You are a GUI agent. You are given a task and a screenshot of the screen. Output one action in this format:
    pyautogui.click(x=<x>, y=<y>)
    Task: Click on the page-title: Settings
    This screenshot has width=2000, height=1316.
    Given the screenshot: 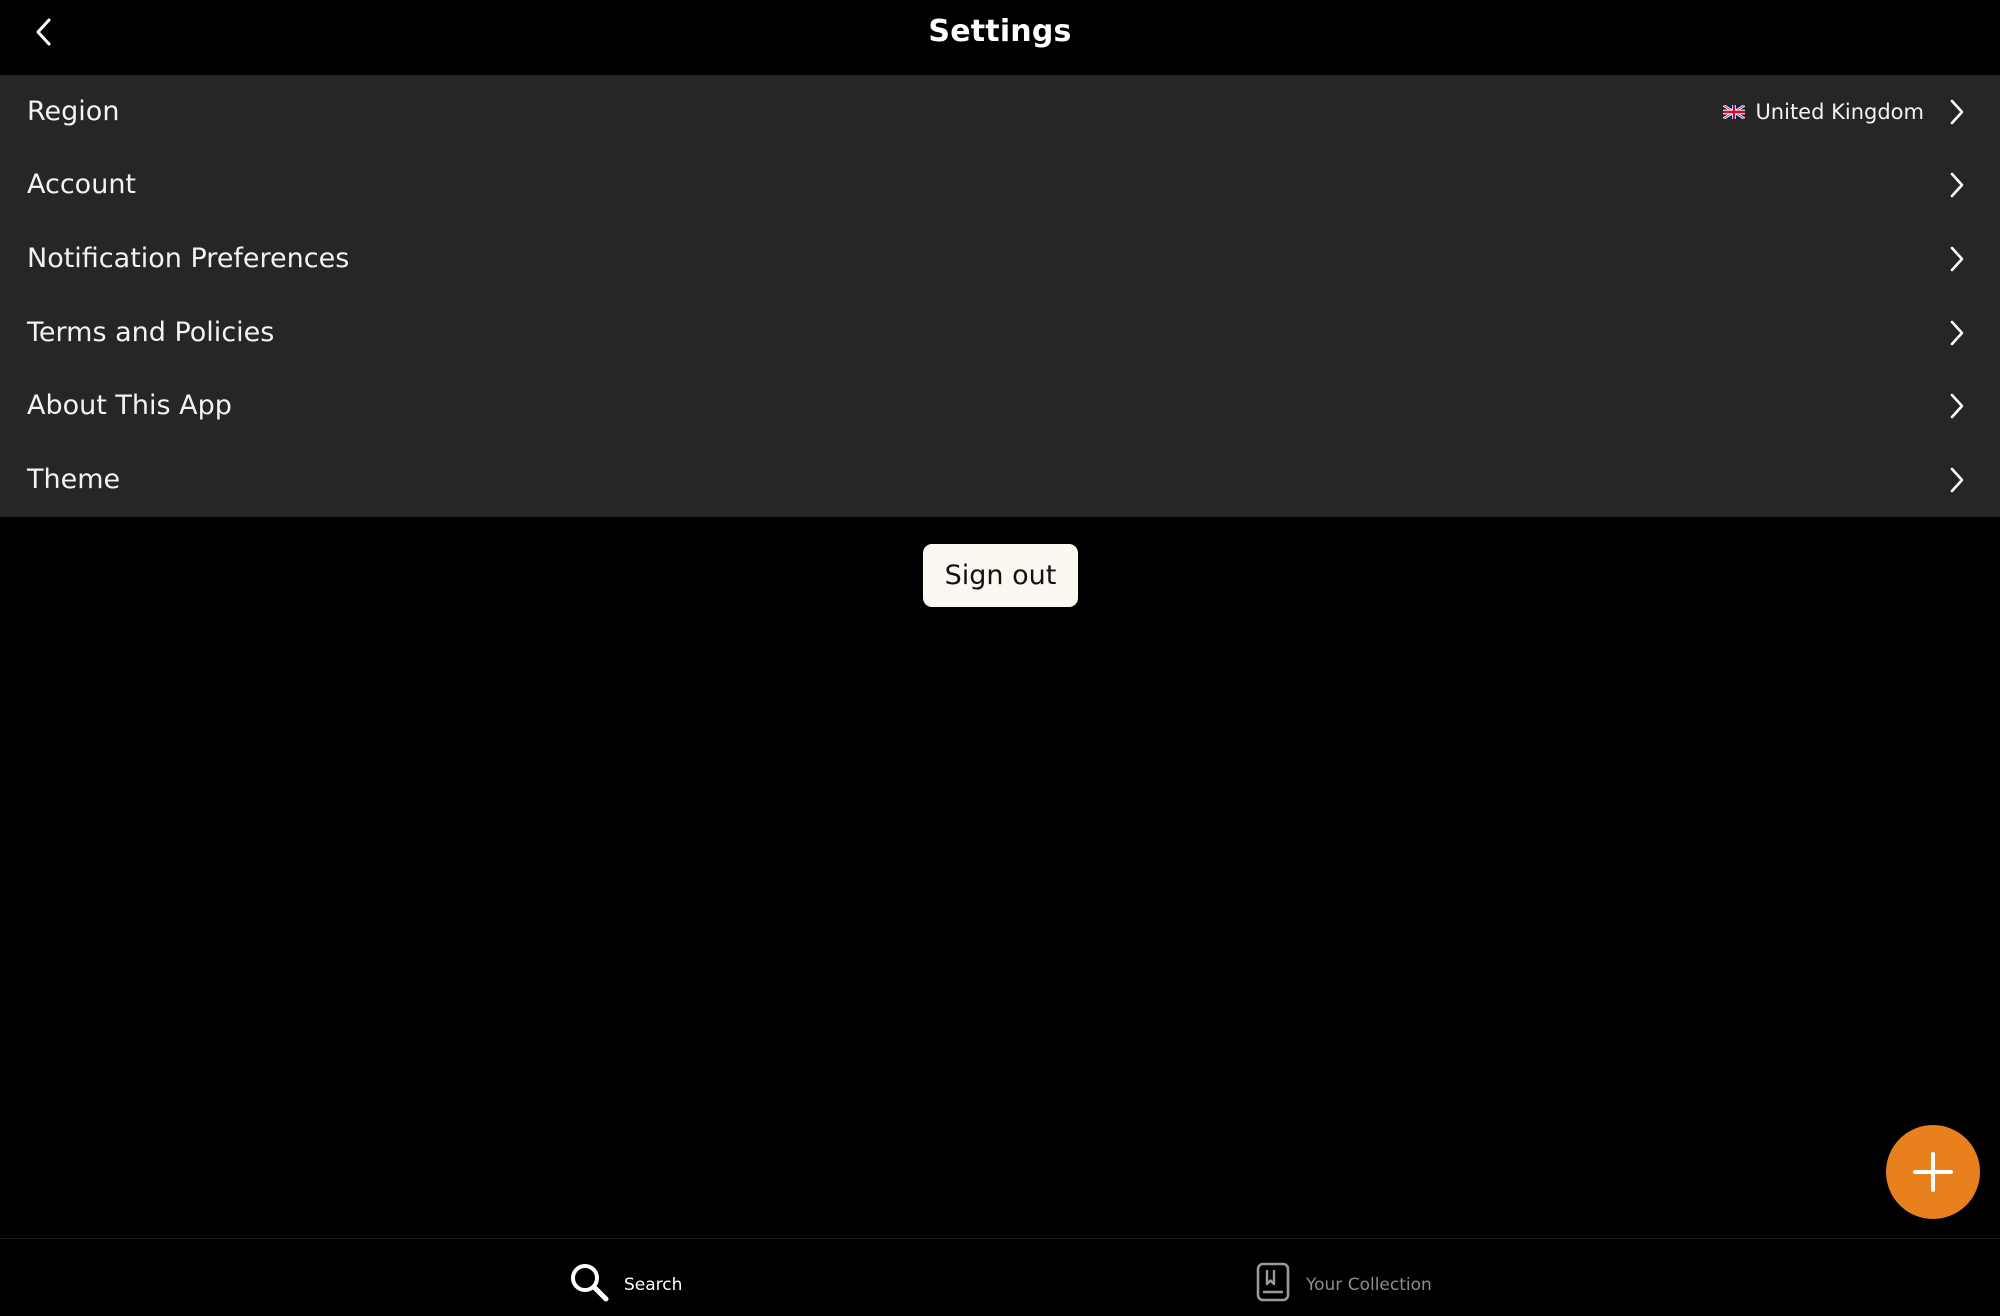 What is the action you would take?
    pyautogui.click(x=1000, y=31)
    